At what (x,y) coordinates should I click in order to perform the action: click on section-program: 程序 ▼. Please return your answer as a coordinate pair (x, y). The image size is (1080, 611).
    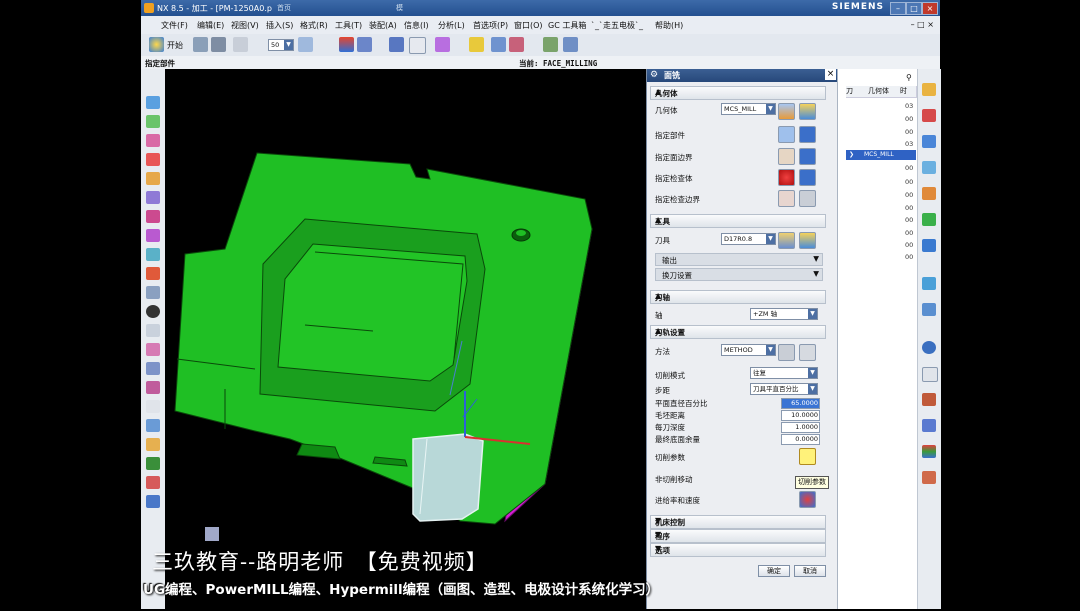
    Looking at the image, I should click on (738, 536).